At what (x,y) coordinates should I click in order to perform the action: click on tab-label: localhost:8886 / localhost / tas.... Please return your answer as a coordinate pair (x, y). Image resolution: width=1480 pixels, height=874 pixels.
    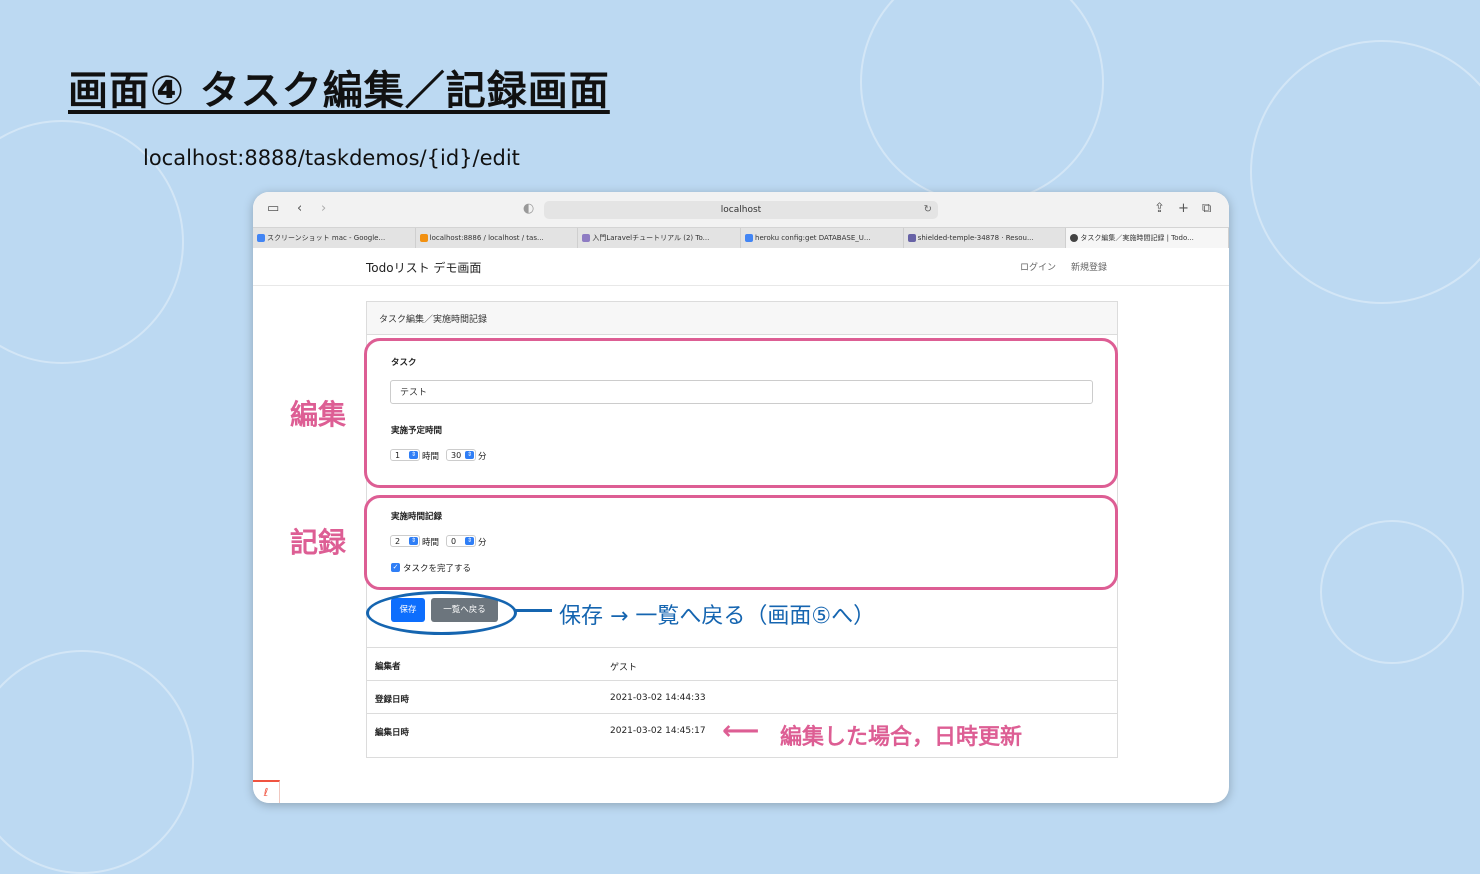
    Looking at the image, I should click on (486, 238).